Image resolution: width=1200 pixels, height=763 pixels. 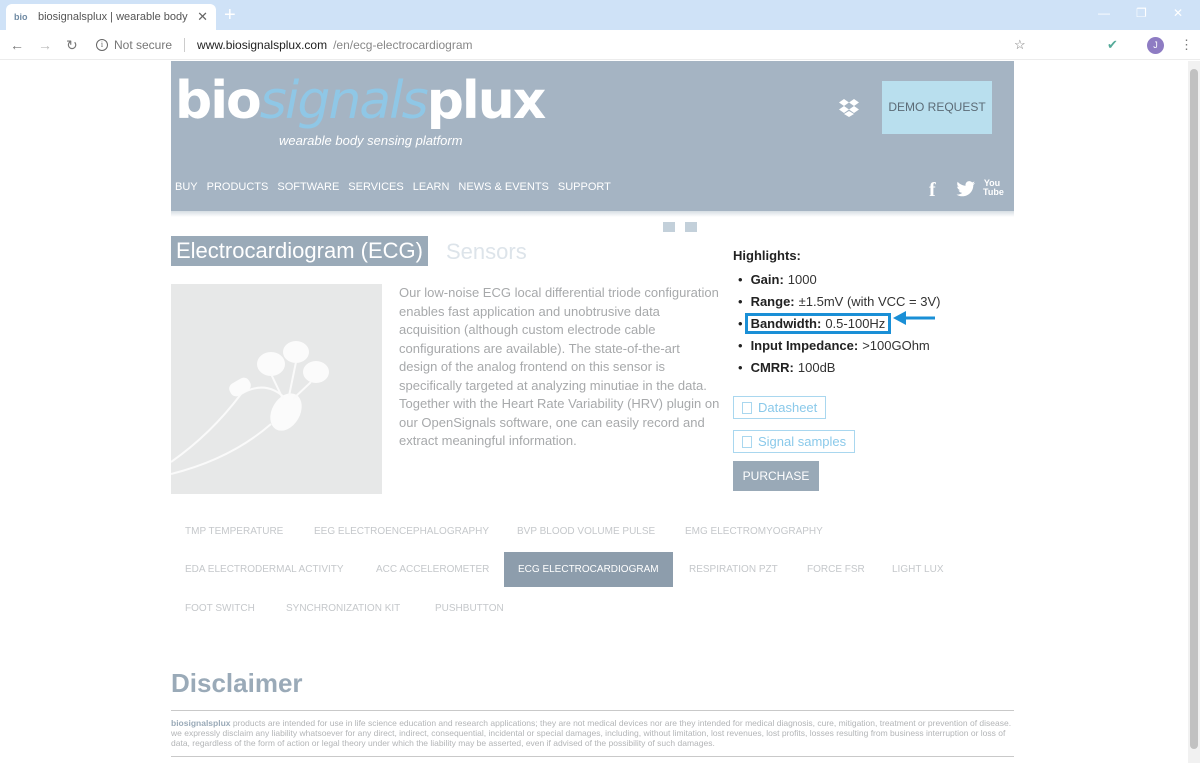 I want to click on highlight-value: ±1.5mV (with VCC = 3V), so click(x=869, y=301).